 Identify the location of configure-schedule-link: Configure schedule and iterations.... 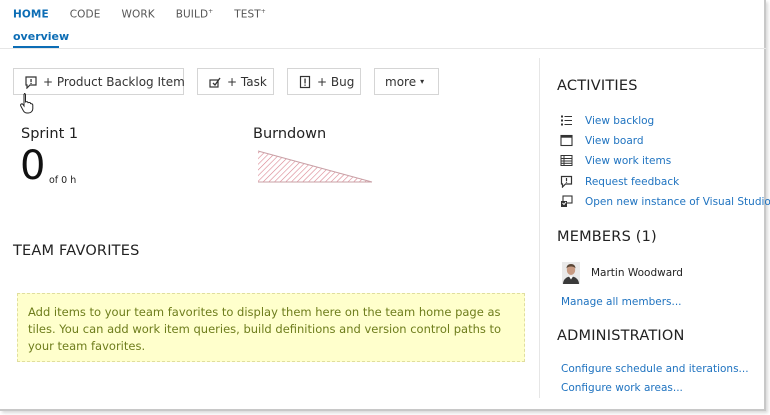
(655, 369).